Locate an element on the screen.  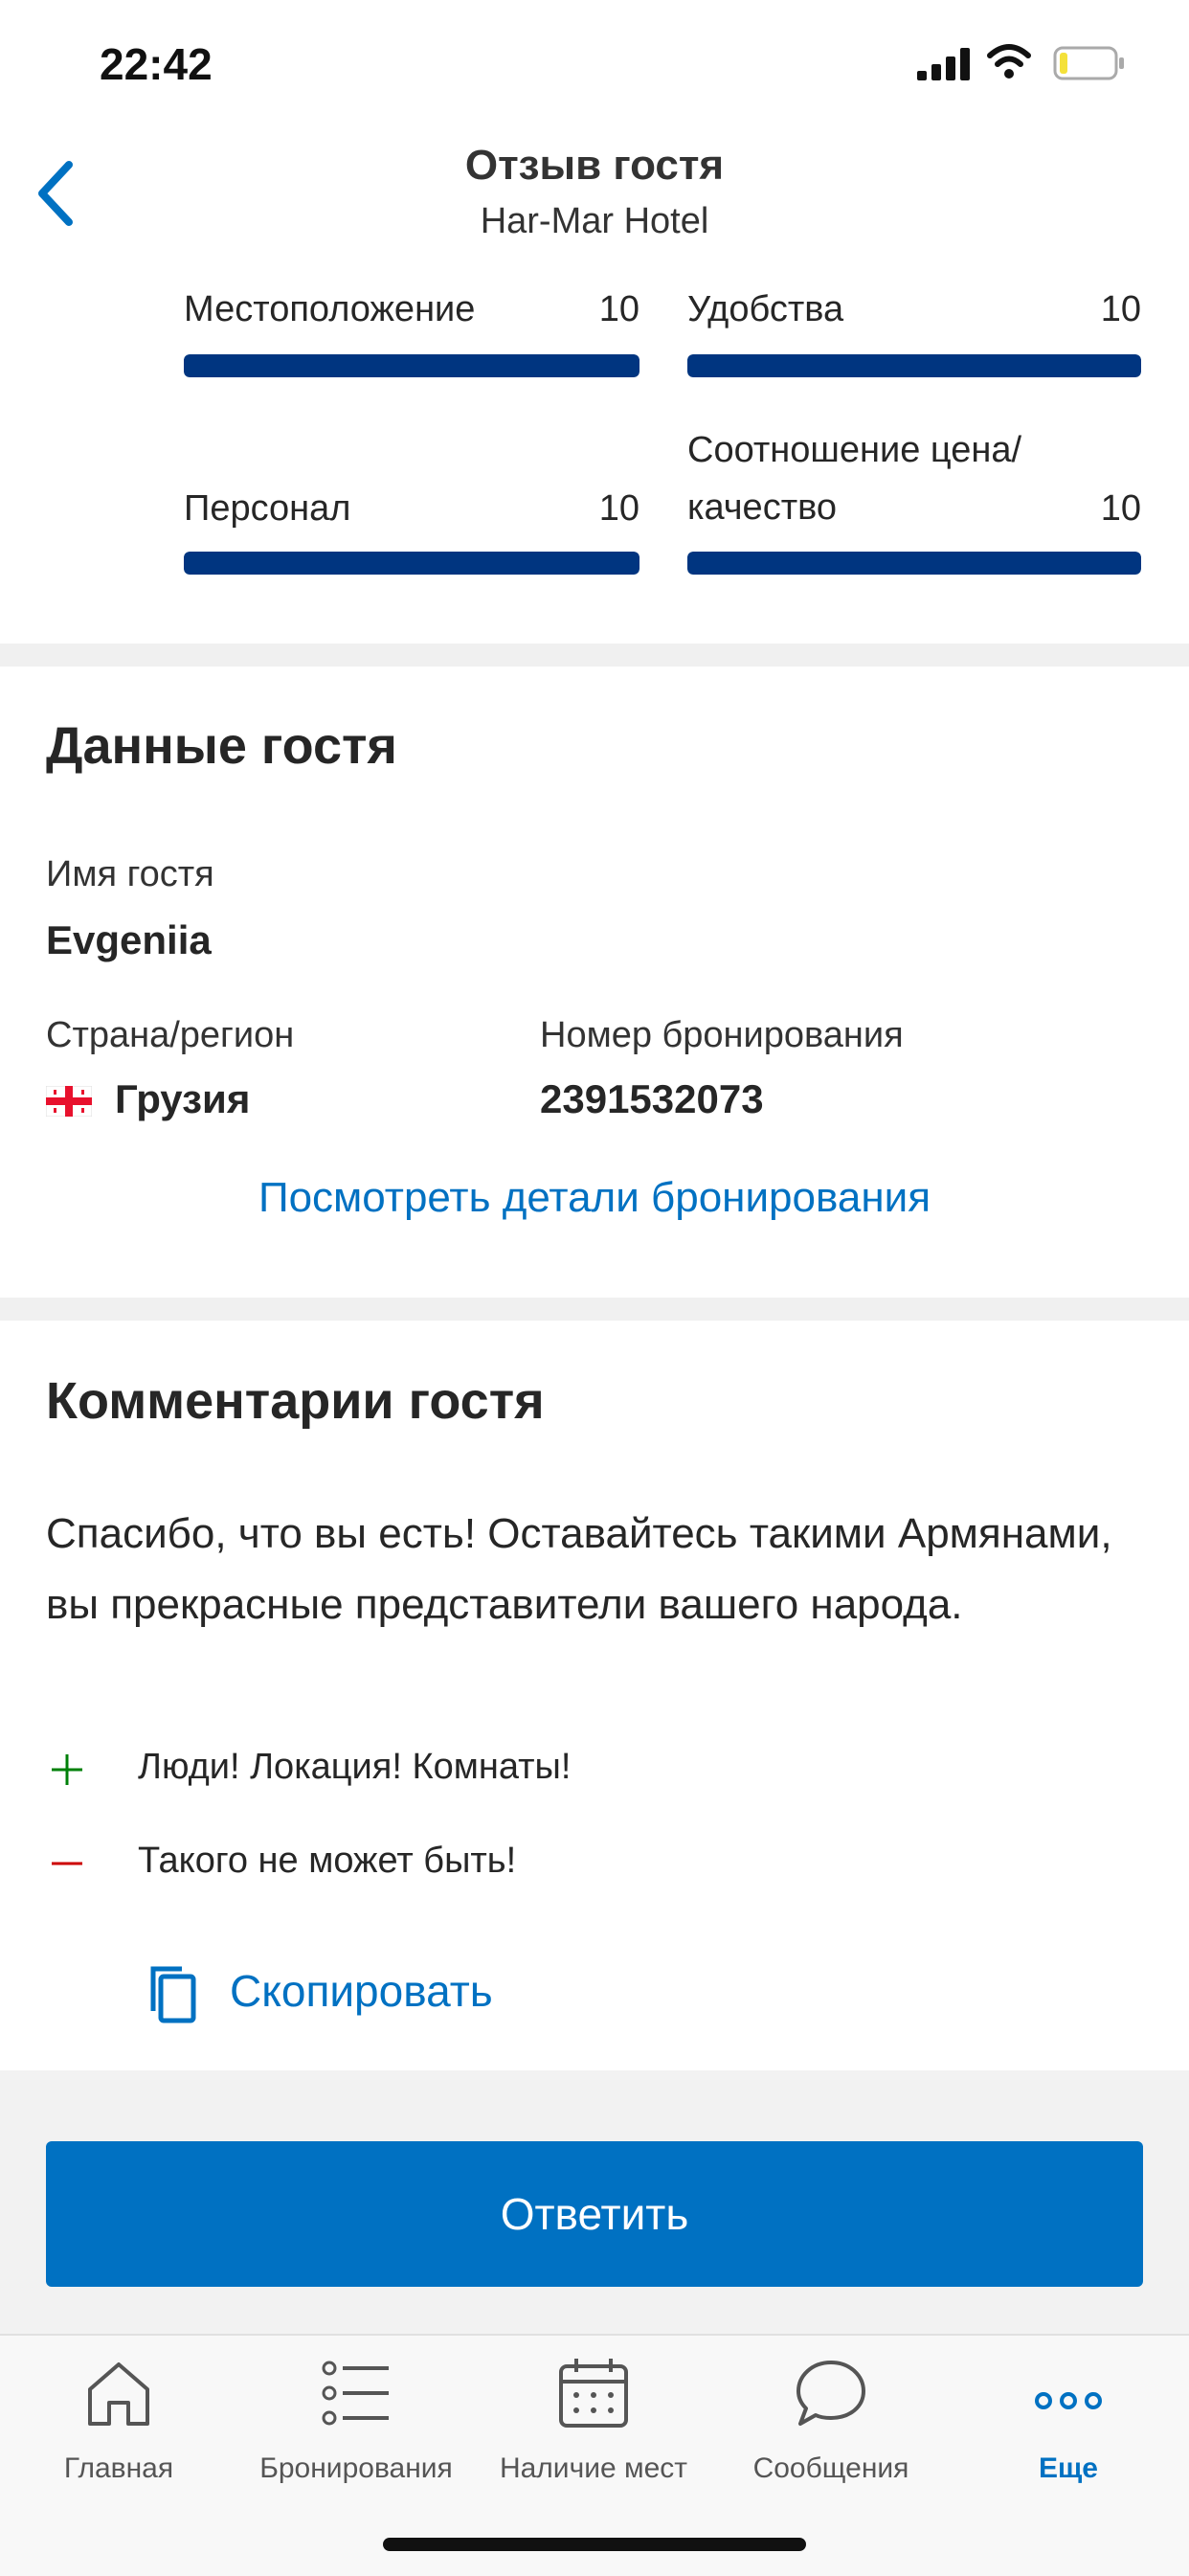
copy-icon is located at coordinates (173, 1994).